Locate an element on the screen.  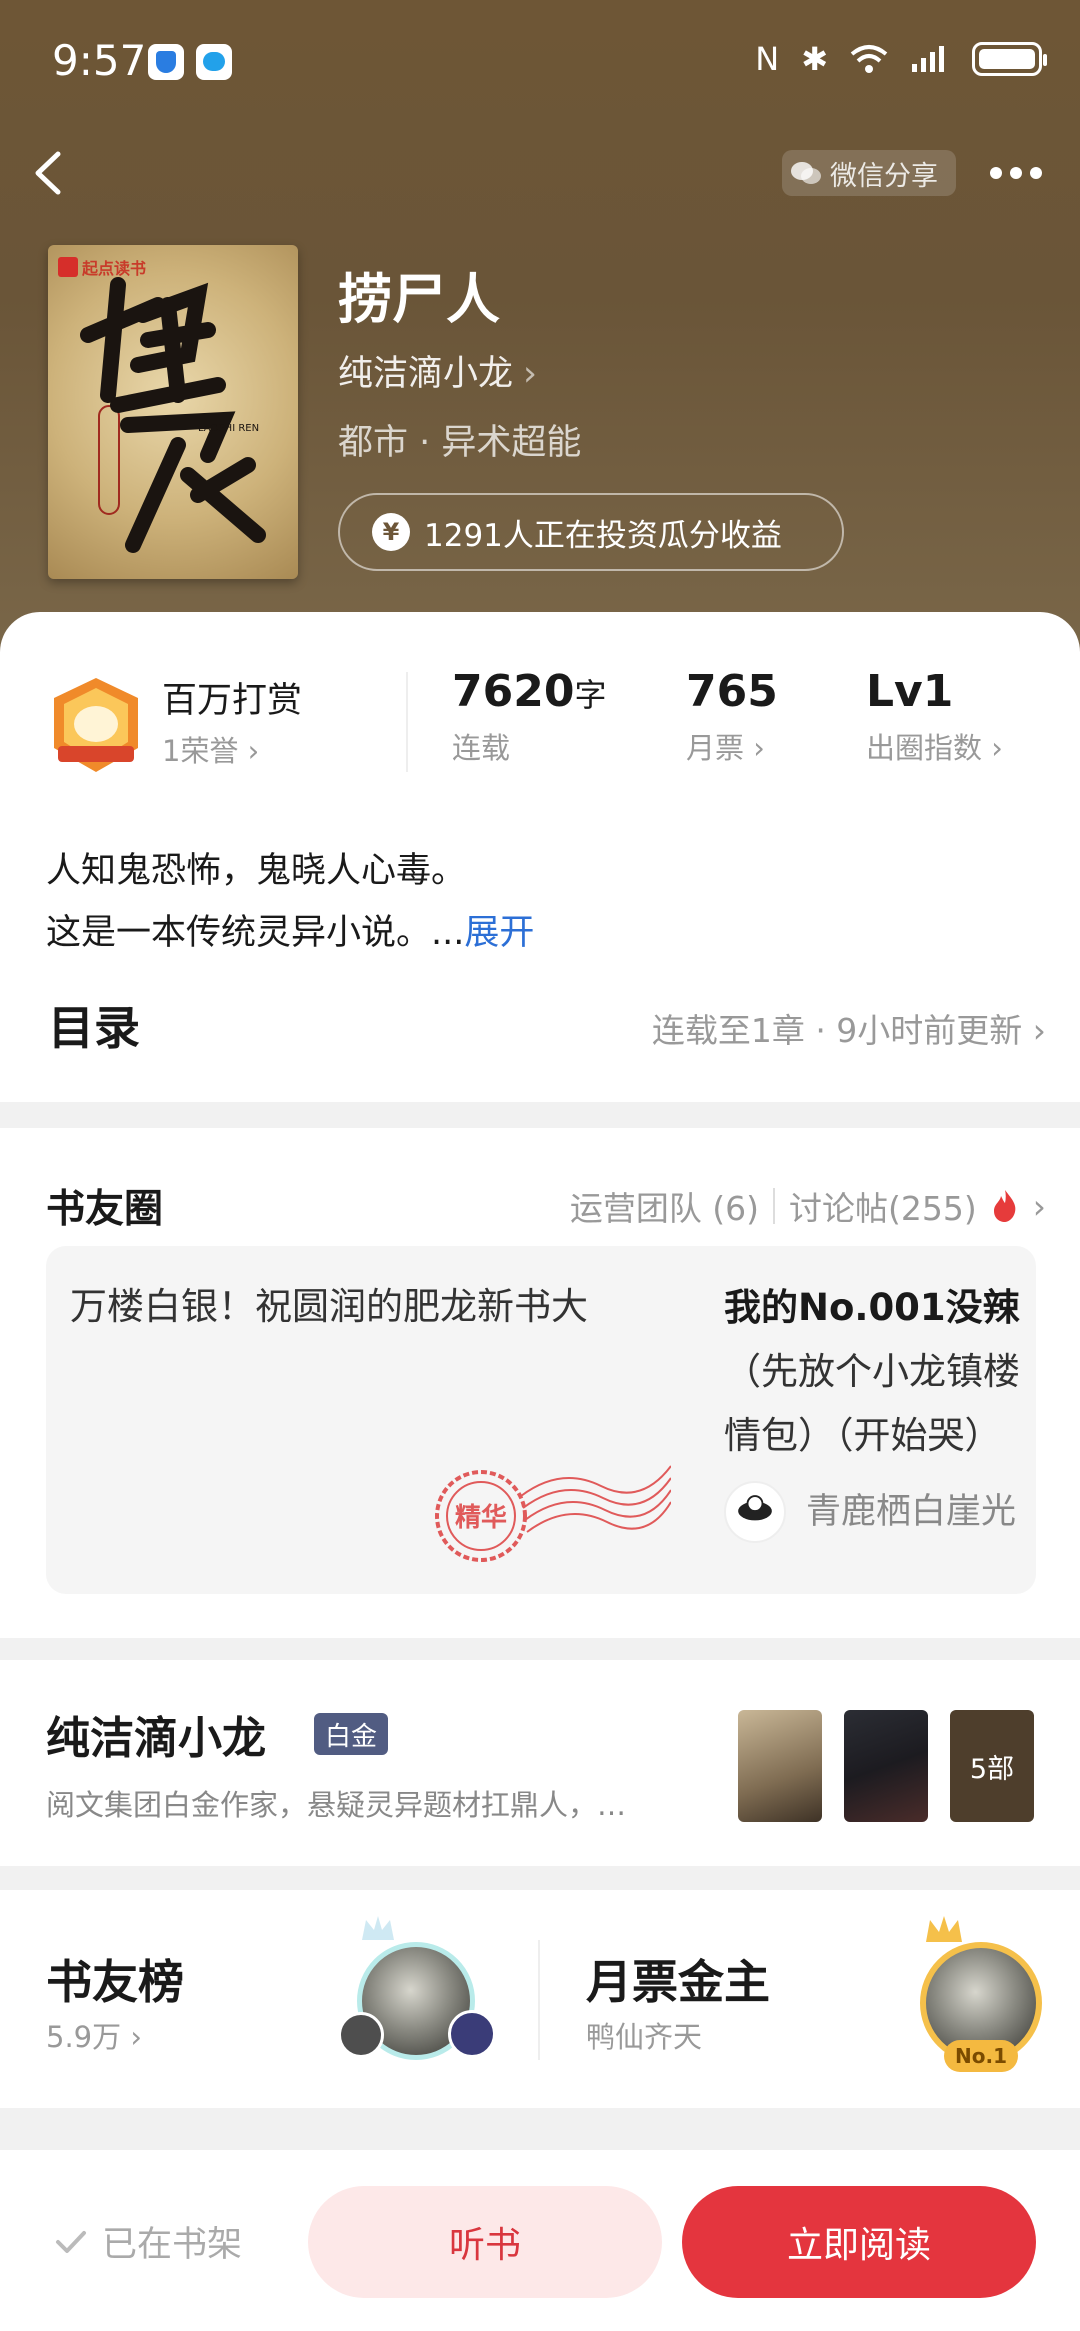
cover-english: LAOSHI REN is located at coordinates (229, 428).